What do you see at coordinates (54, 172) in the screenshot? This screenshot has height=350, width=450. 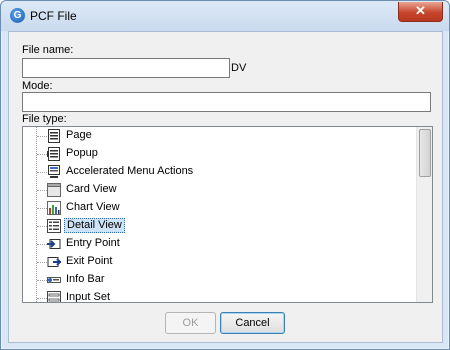 I see `menu-actions-icon` at bounding box center [54, 172].